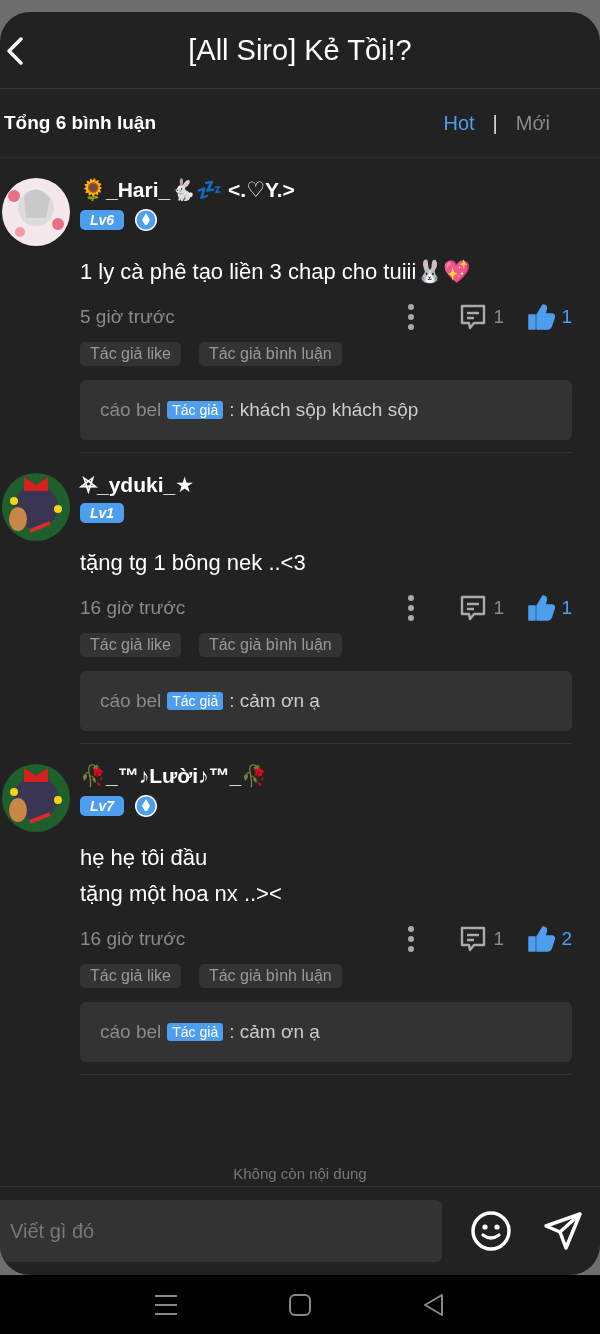 The width and height of the screenshot is (600, 1334). Describe the element at coordinates (181, 876) in the screenshot. I see `comment-text: hẹ hẹ tôi đầu tặng một hoa nx ..><` at that location.